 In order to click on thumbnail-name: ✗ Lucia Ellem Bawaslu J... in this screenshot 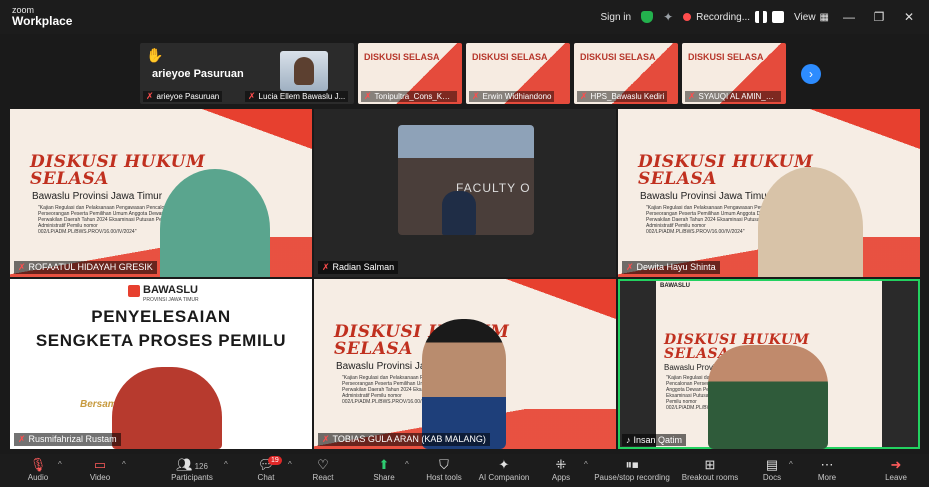, I will do `click(297, 96)`.